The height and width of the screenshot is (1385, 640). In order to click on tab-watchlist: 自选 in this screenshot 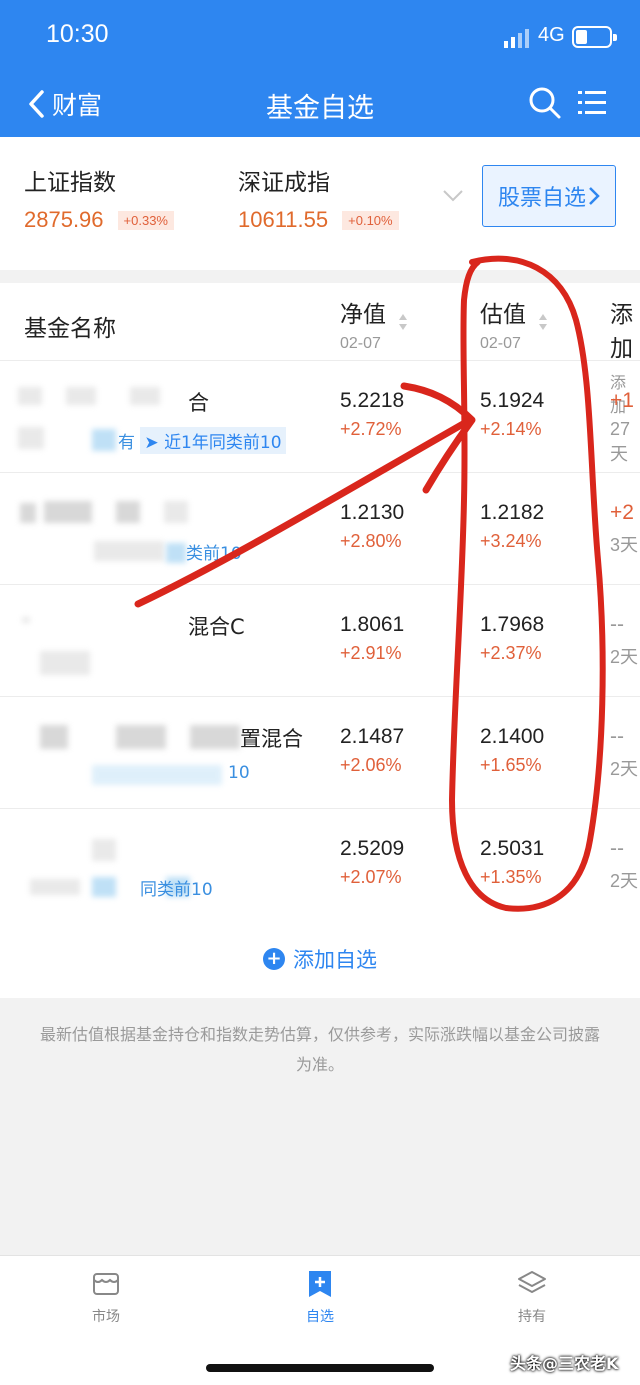, I will do `click(320, 1297)`.